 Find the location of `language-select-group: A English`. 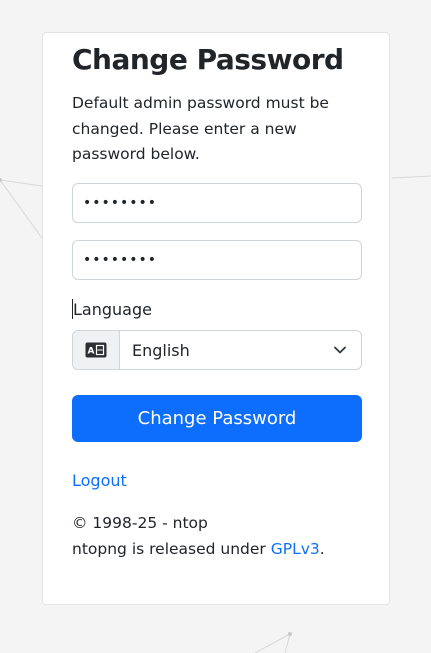

language-select-group: A English is located at coordinates (217, 350).